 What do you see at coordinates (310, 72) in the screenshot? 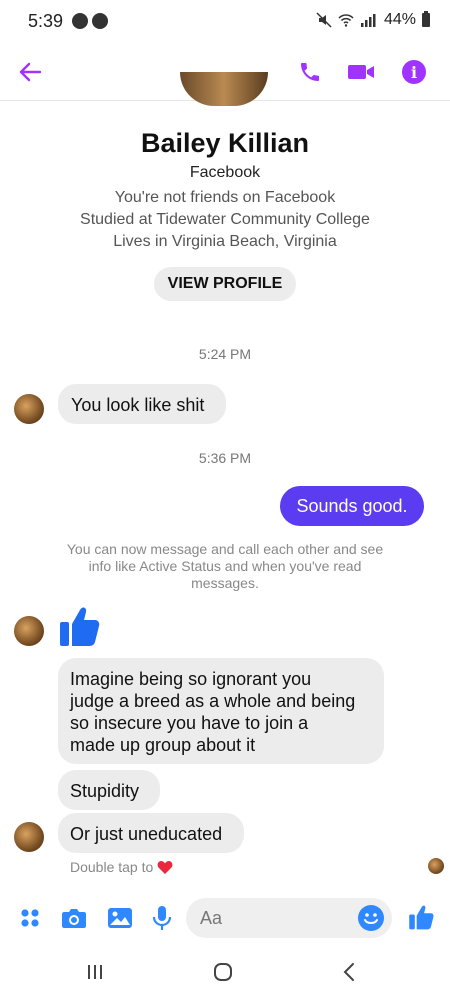
I see `phone-icon` at bounding box center [310, 72].